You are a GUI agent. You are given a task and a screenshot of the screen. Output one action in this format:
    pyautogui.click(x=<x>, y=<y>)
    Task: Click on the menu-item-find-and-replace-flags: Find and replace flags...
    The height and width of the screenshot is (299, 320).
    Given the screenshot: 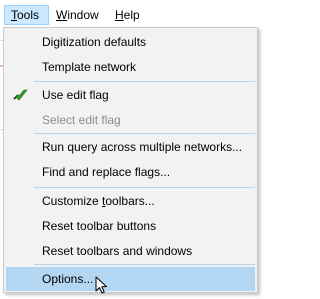 What is the action you would take?
    pyautogui.click(x=130, y=172)
    